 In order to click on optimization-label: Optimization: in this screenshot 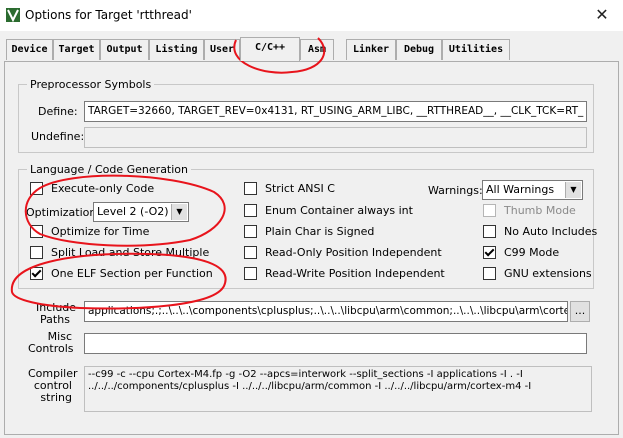, I will do `click(63, 212)`.